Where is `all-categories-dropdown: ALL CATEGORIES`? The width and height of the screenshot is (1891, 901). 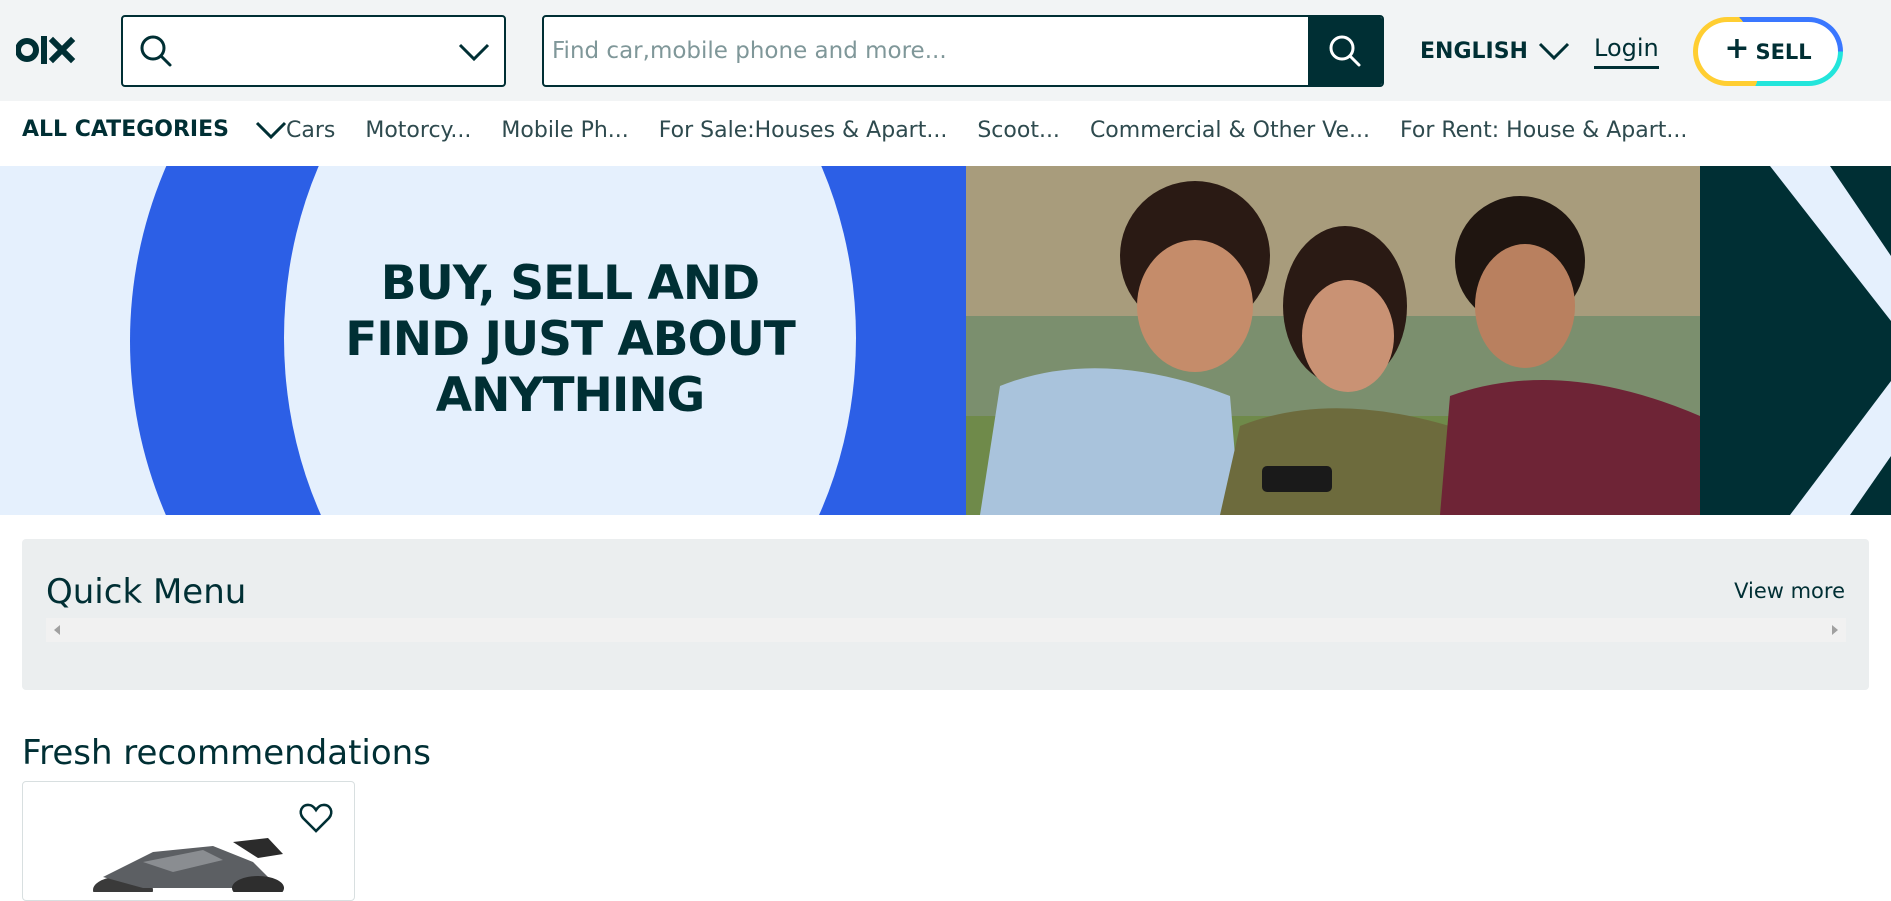 all-categories-dropdown: ALL CATEGORIES is located at coordinates (154, 129).